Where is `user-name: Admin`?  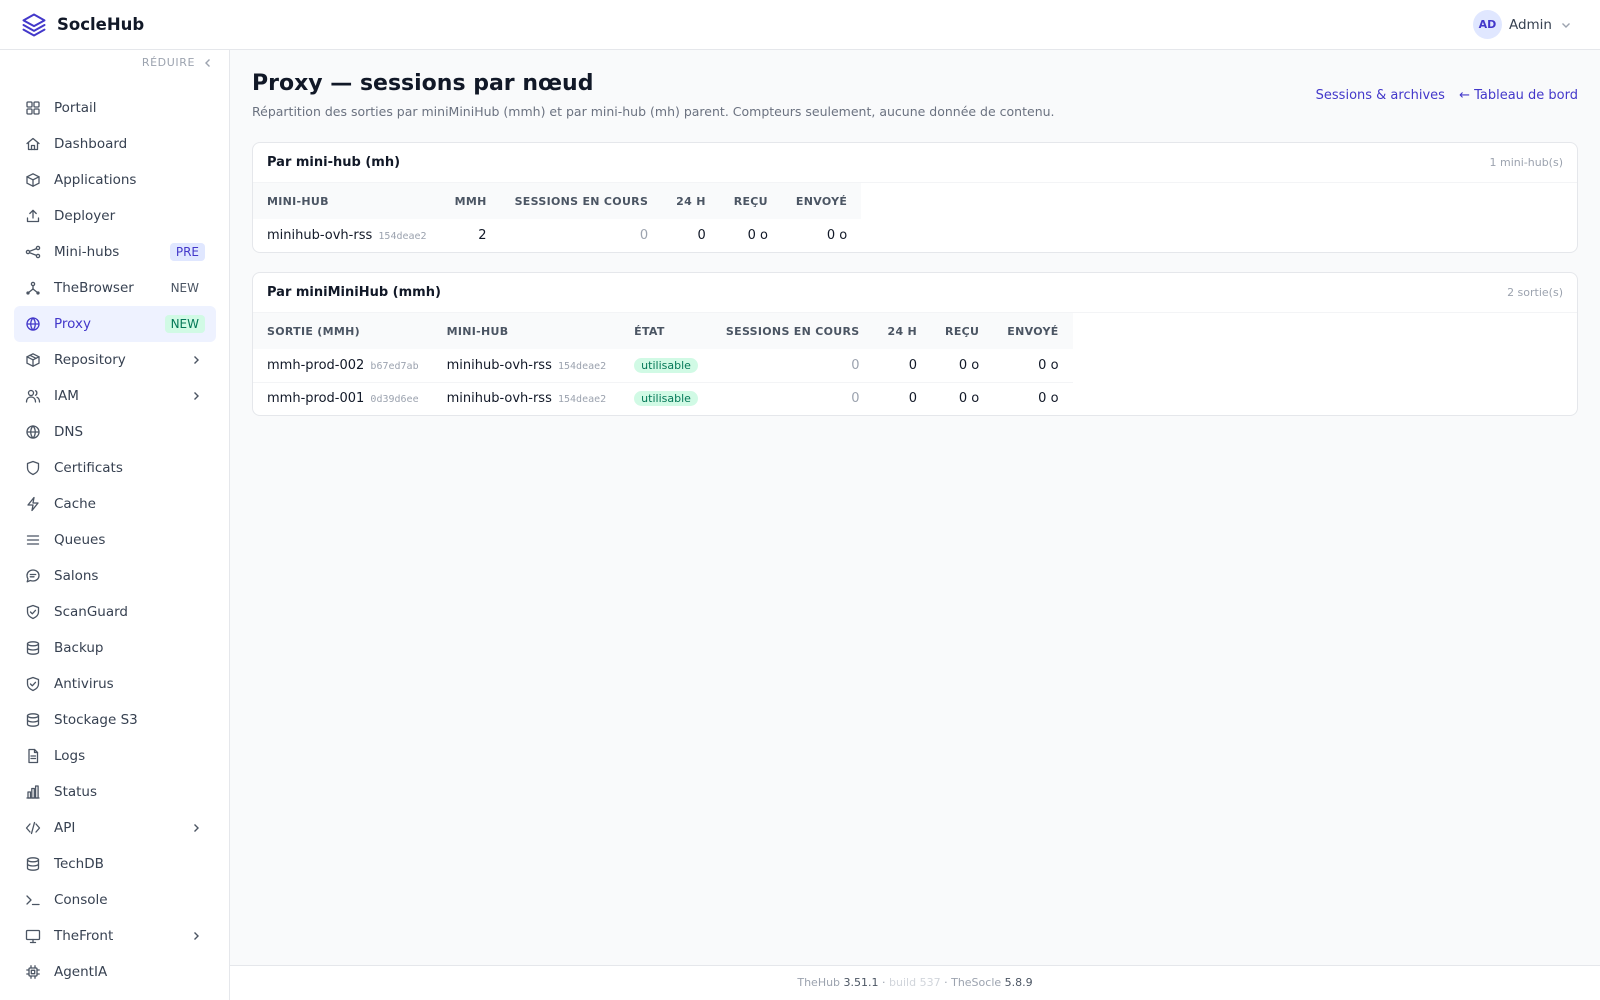 user-name: Admin is located at coordinates (1530, 24).